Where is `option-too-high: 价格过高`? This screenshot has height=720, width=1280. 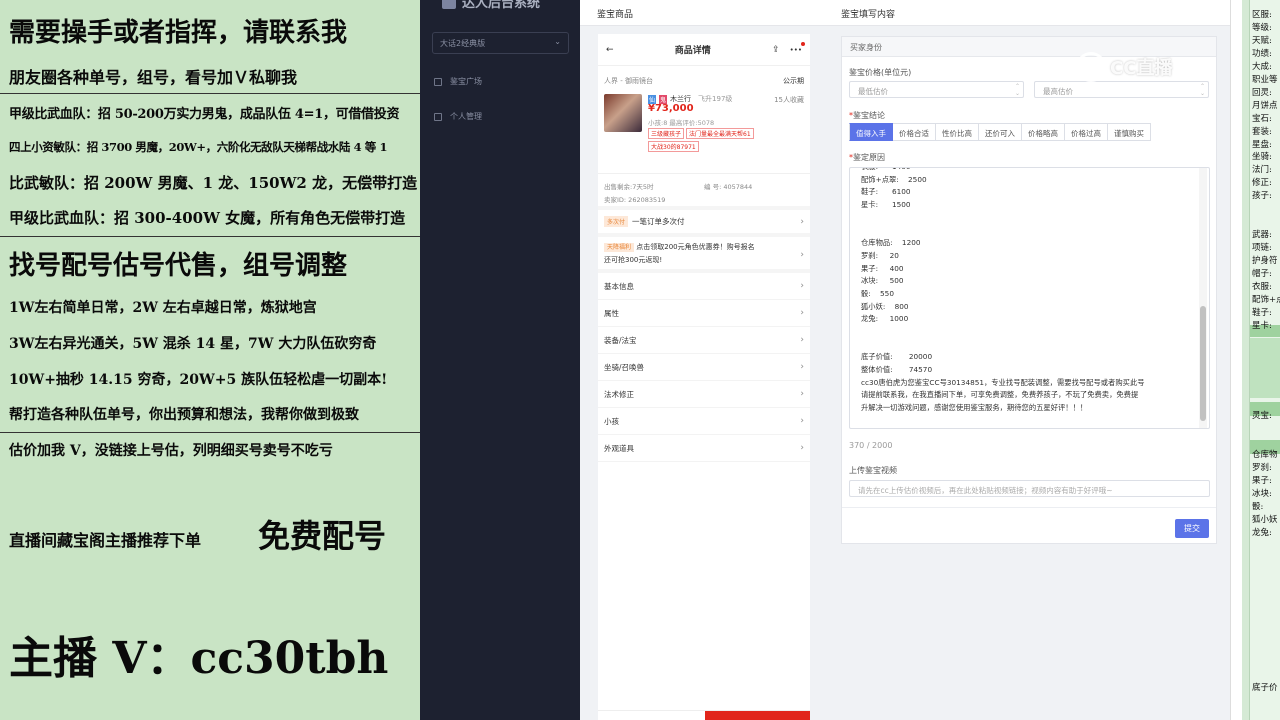
option-too-high: 价格过高 is located at coordinates (1086, 132).